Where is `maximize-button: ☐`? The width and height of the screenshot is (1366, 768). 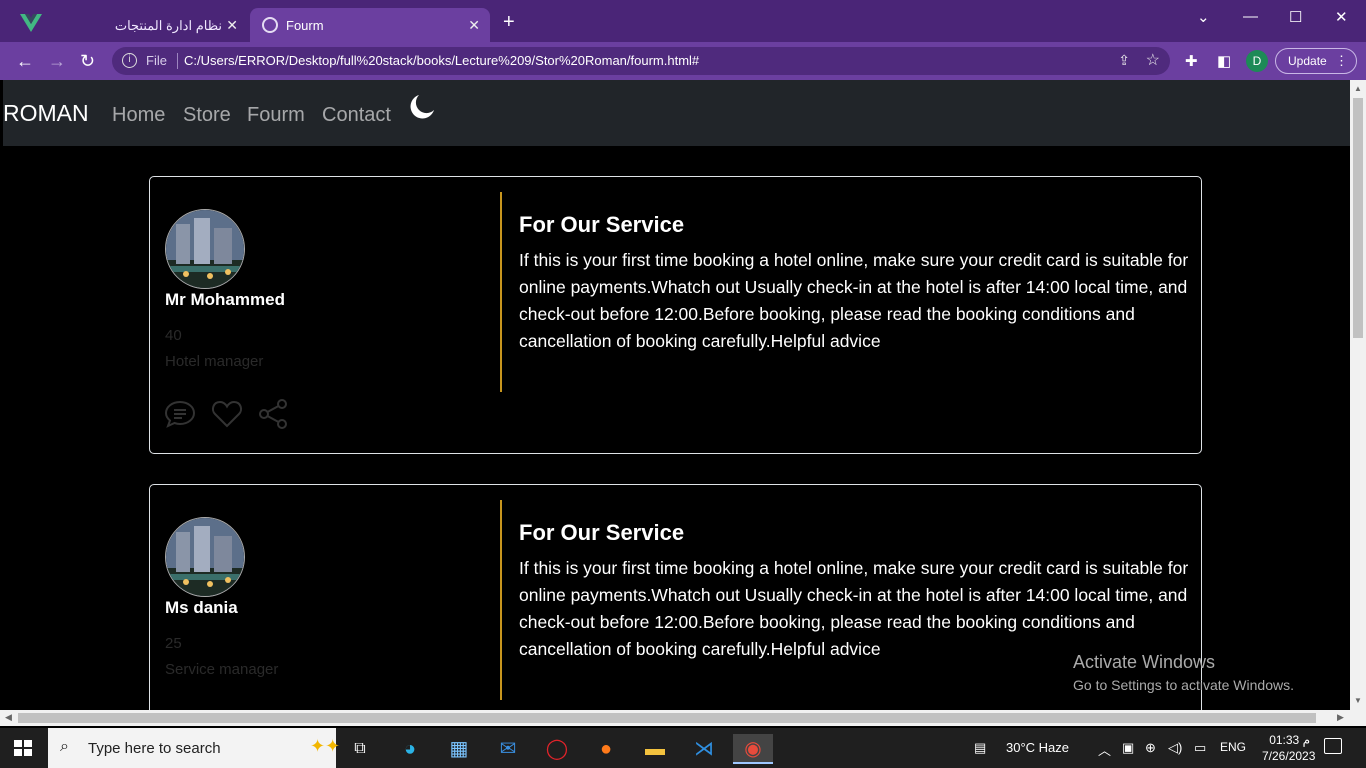 maximize-button: ☐ is located at coordinates (1295, 17).